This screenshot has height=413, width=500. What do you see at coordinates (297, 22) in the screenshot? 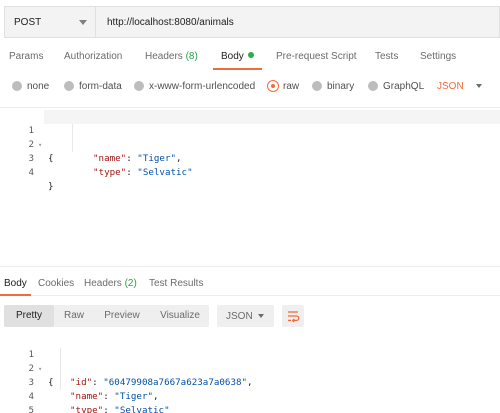
I see `url-input: http://localhost:8080/animals` at bounding box center [297, 22].